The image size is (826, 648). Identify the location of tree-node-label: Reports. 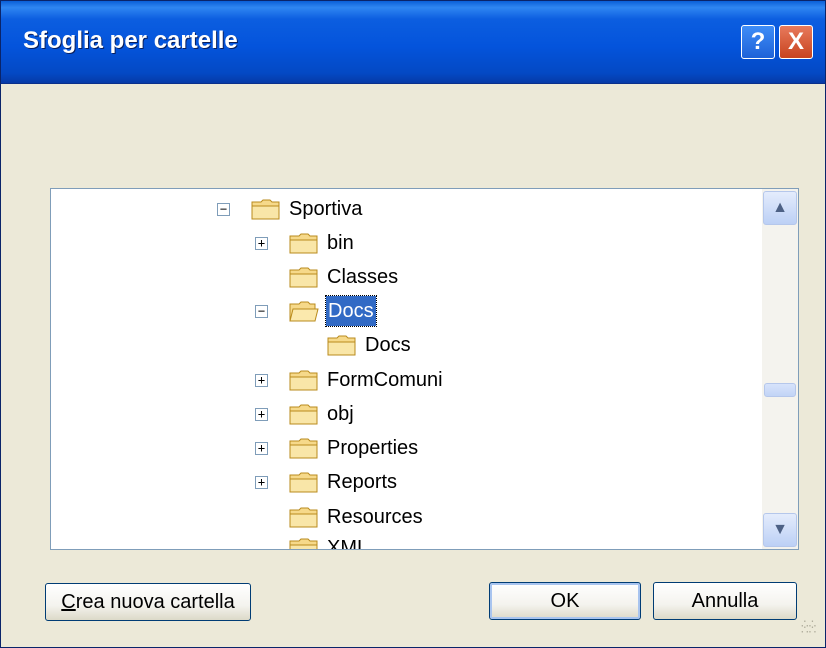
(362, 482).